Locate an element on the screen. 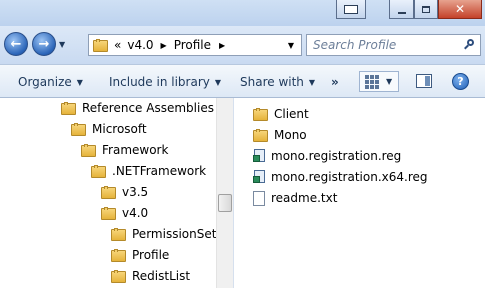 The image size is (485, 288). breadcrumb-profile: Profile is located at coordinates (192, 45).